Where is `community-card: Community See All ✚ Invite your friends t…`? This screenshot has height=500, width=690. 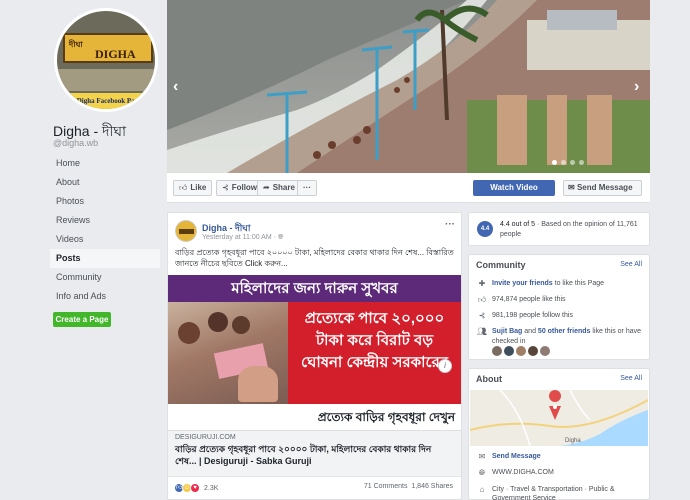
community-card: Community See All ✚ Invite your friends t… is located at coordinates (559, 307).